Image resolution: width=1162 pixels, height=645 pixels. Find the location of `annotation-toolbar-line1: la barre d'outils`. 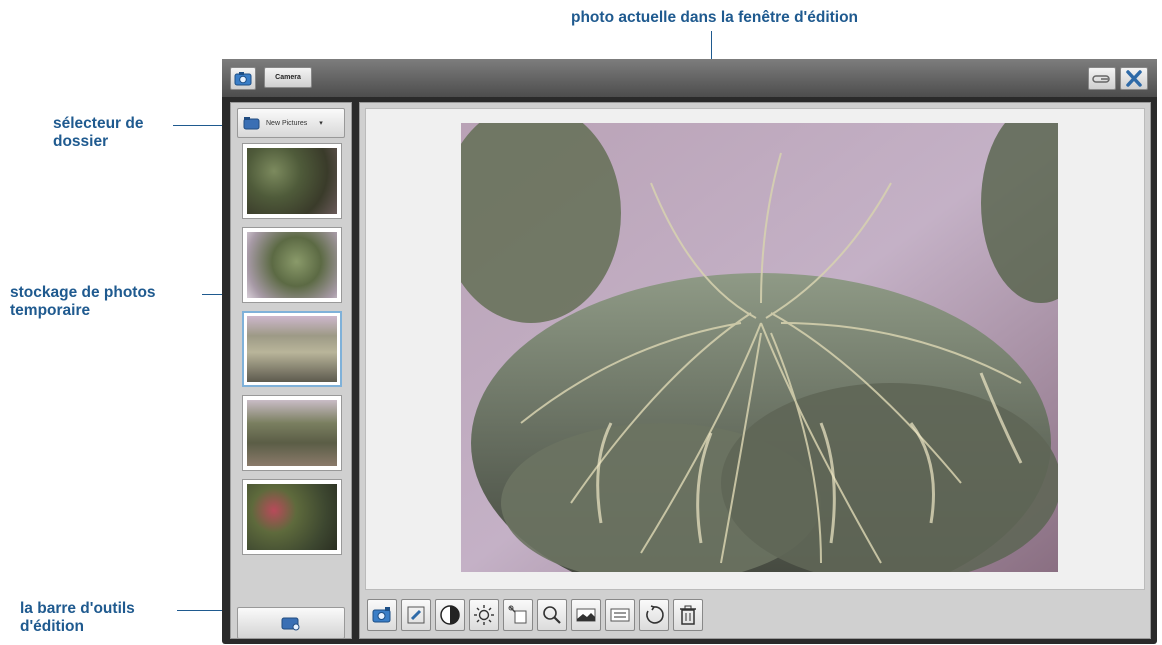

annotation-toolbar-line1: la barre d'outils is located at coordinates (77, 608).